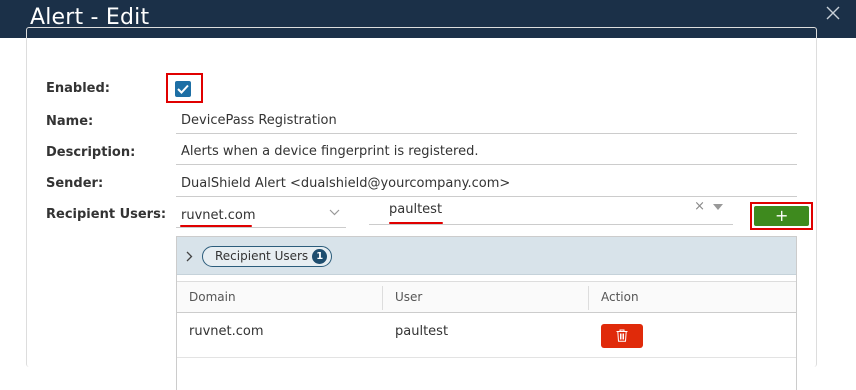 The image size is (856, 390). Describe the element at coordinates (320, 256) in the screenshot. I see `recipient-count-badge: 1` at that location.